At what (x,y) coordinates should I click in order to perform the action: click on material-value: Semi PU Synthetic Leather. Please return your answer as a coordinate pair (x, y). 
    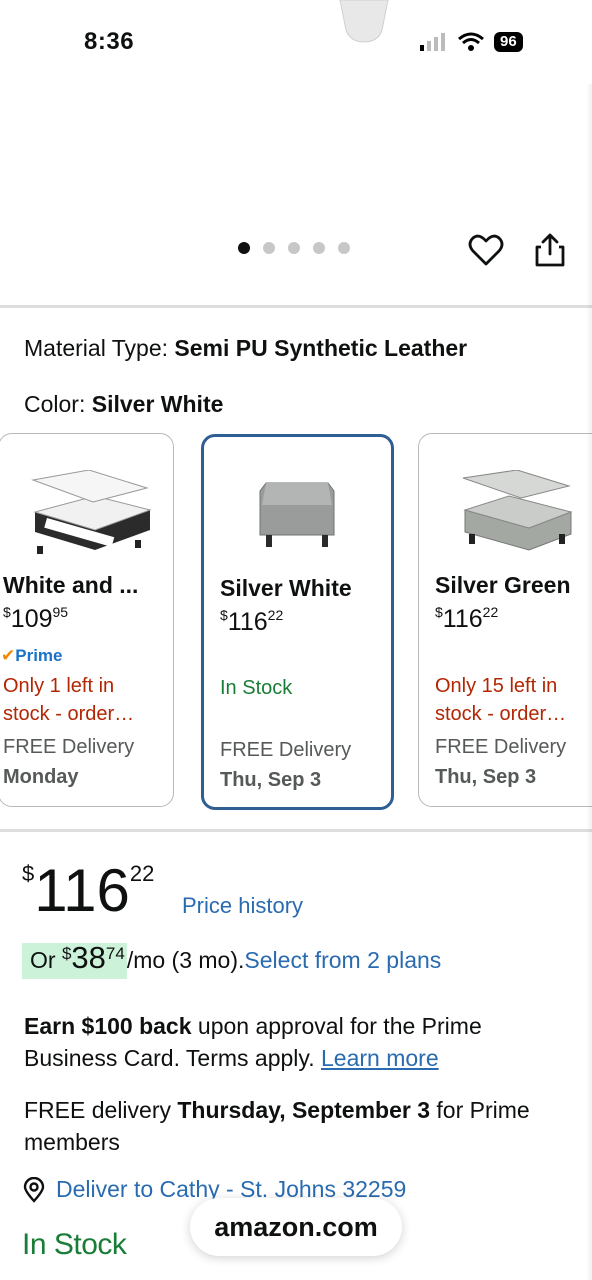
    Looking at the image, I should click on (321, 348).